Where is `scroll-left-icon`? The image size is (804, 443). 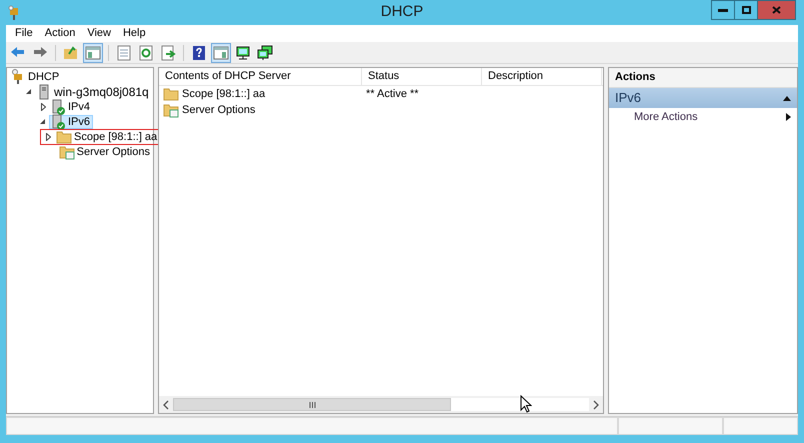
scroll-left-icon is located at coordinates (166, 405).